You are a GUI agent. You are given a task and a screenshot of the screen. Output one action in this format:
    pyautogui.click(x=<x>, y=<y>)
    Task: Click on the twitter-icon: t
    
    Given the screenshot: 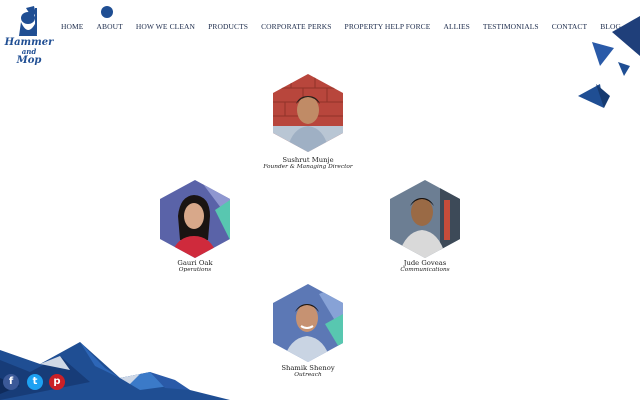 What is the action you would take?
    pyautogui.click(x=35, y=382)
    